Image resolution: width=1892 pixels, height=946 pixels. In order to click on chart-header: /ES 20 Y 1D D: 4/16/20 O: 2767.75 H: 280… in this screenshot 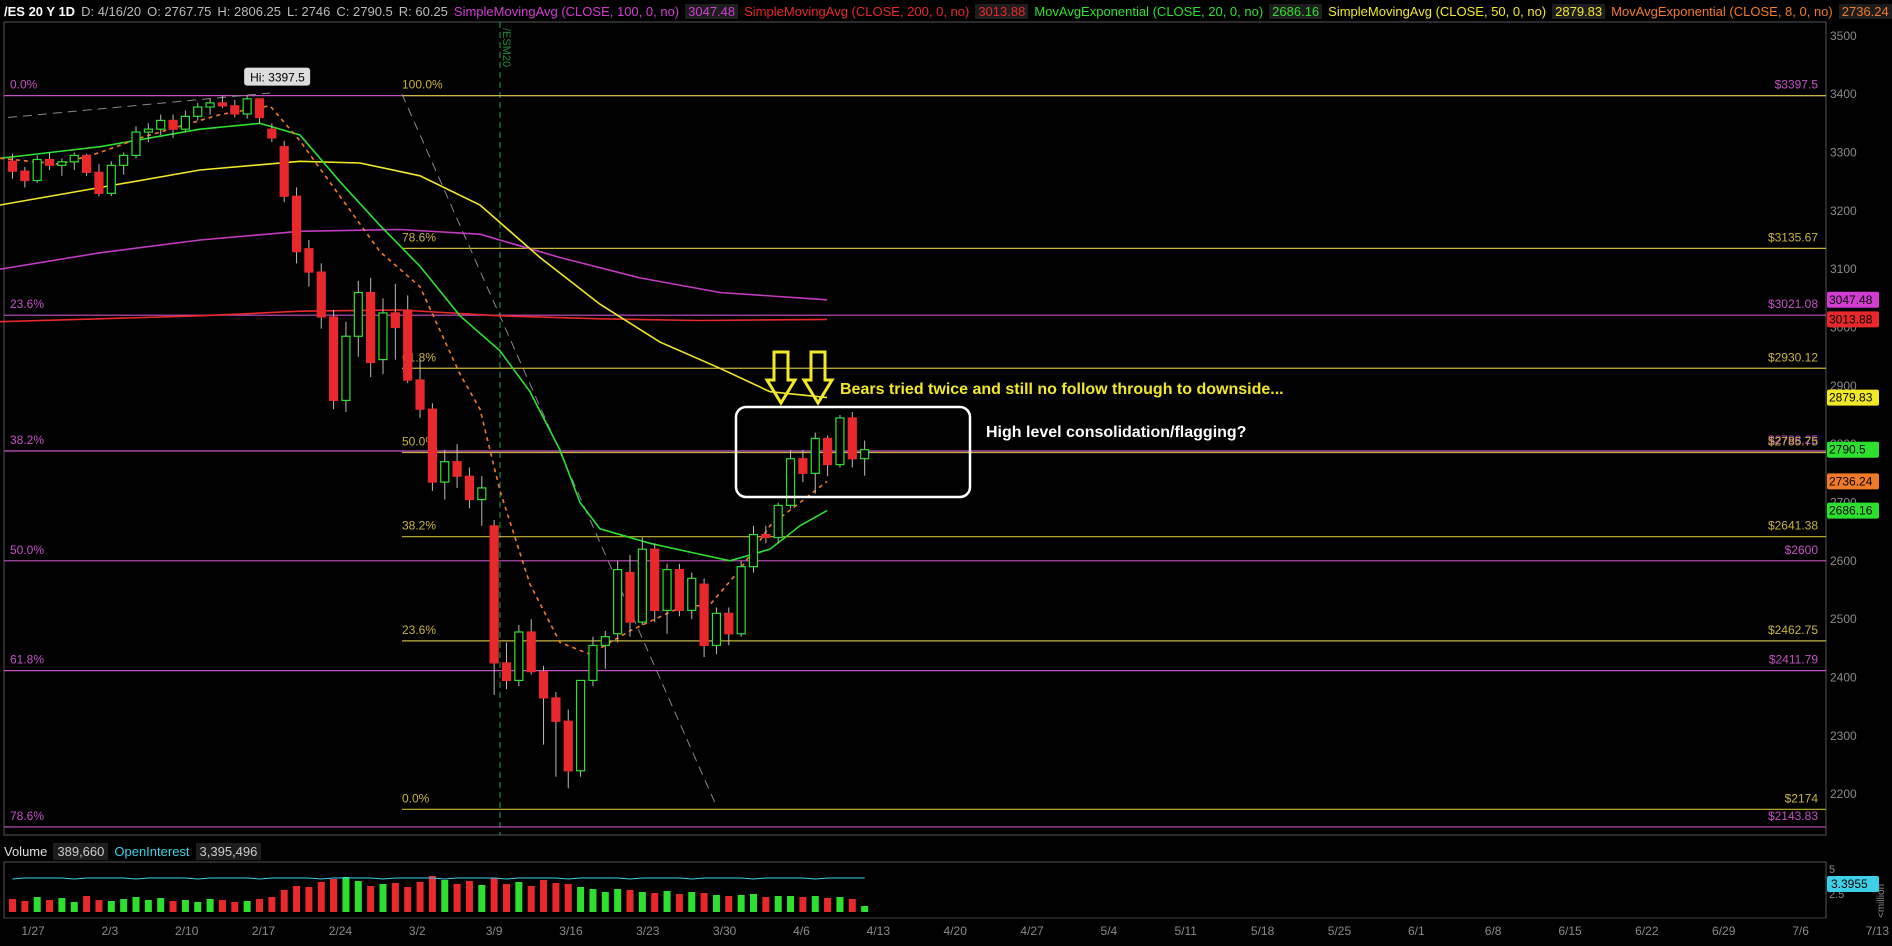, I will do `click(946, 11)`.